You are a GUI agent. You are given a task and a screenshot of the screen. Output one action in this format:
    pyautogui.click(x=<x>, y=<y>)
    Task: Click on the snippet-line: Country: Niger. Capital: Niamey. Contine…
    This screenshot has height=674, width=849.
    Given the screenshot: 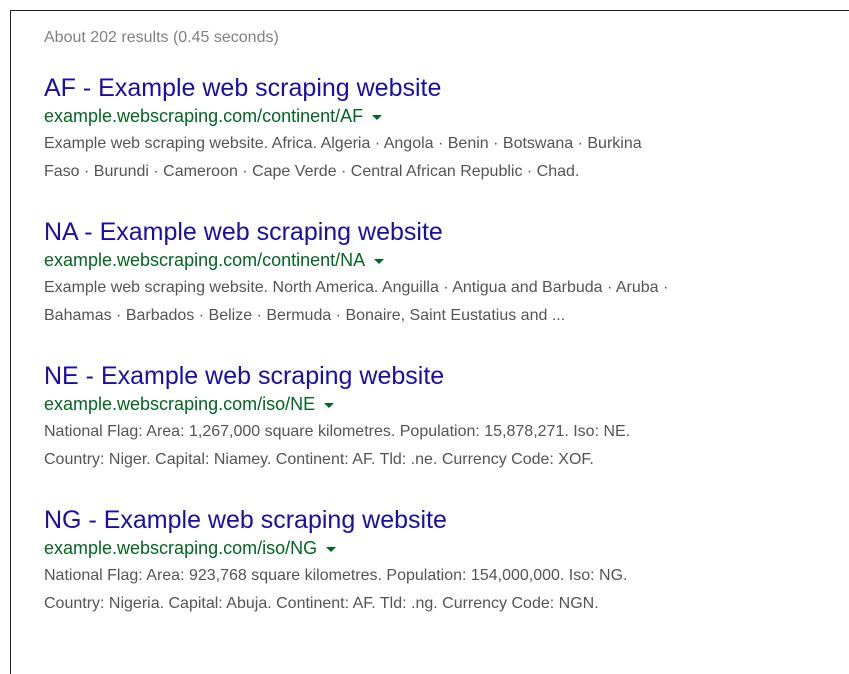 What is the action you would take?
    pyautogui.click(x=319, y=459)
    